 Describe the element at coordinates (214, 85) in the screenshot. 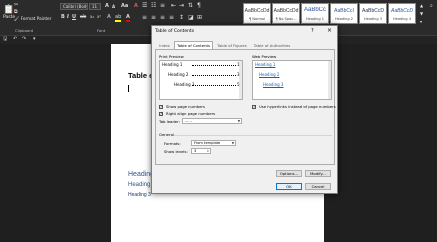

I see `leader-dots` at that location.